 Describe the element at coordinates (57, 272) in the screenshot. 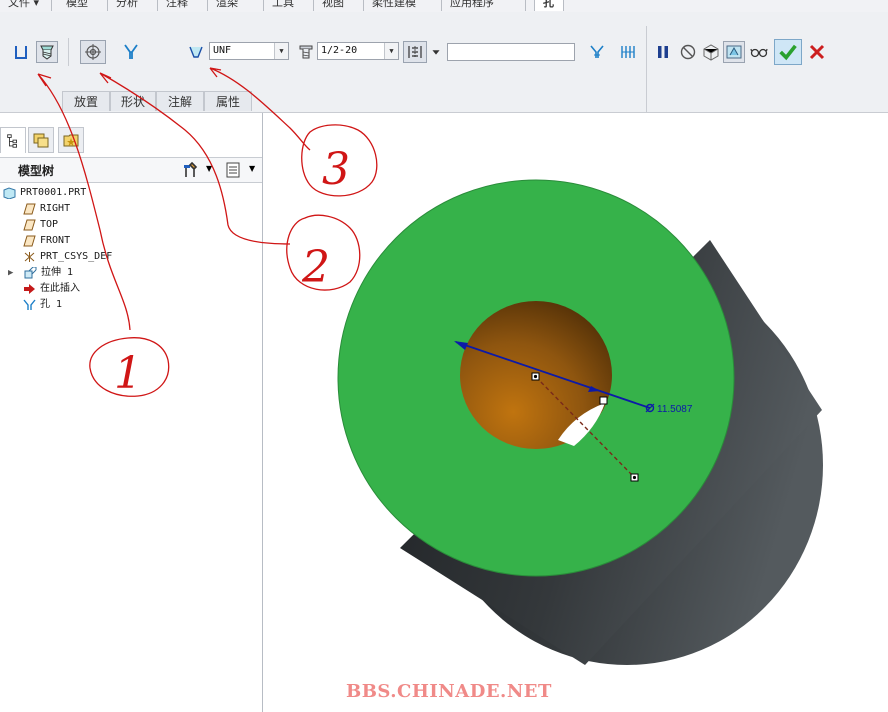

I see `tree-item-label: 拉伸 1` at that location.